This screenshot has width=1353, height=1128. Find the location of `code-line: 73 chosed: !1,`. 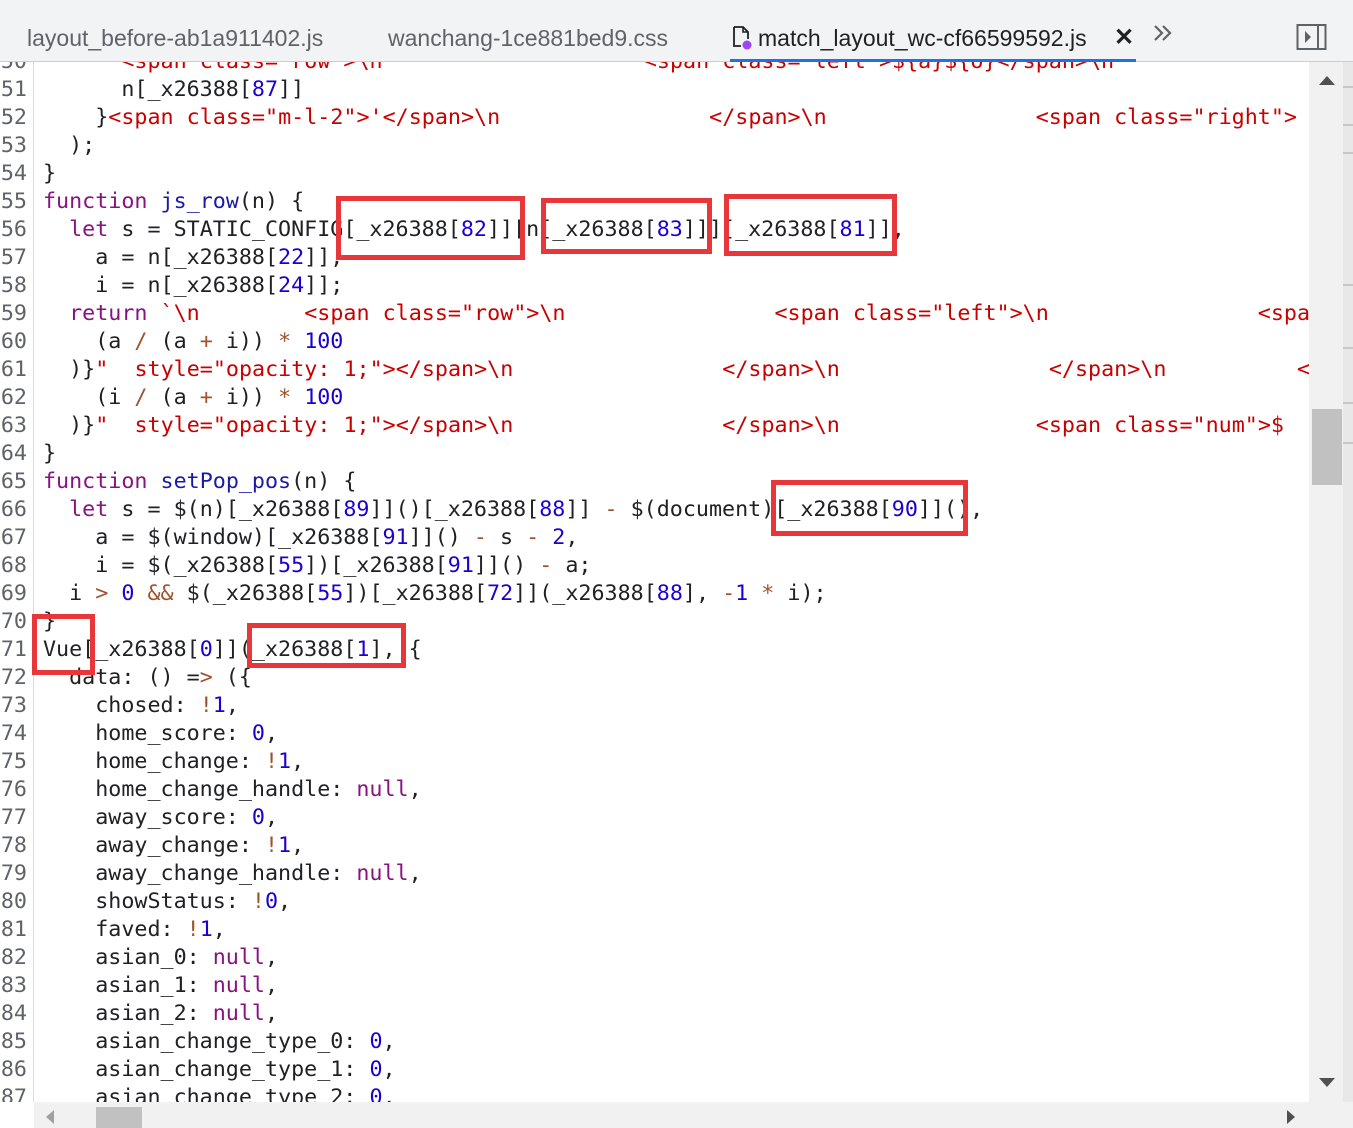

code-line: 73 chosed: !1, is located at coordinates (654, 706).